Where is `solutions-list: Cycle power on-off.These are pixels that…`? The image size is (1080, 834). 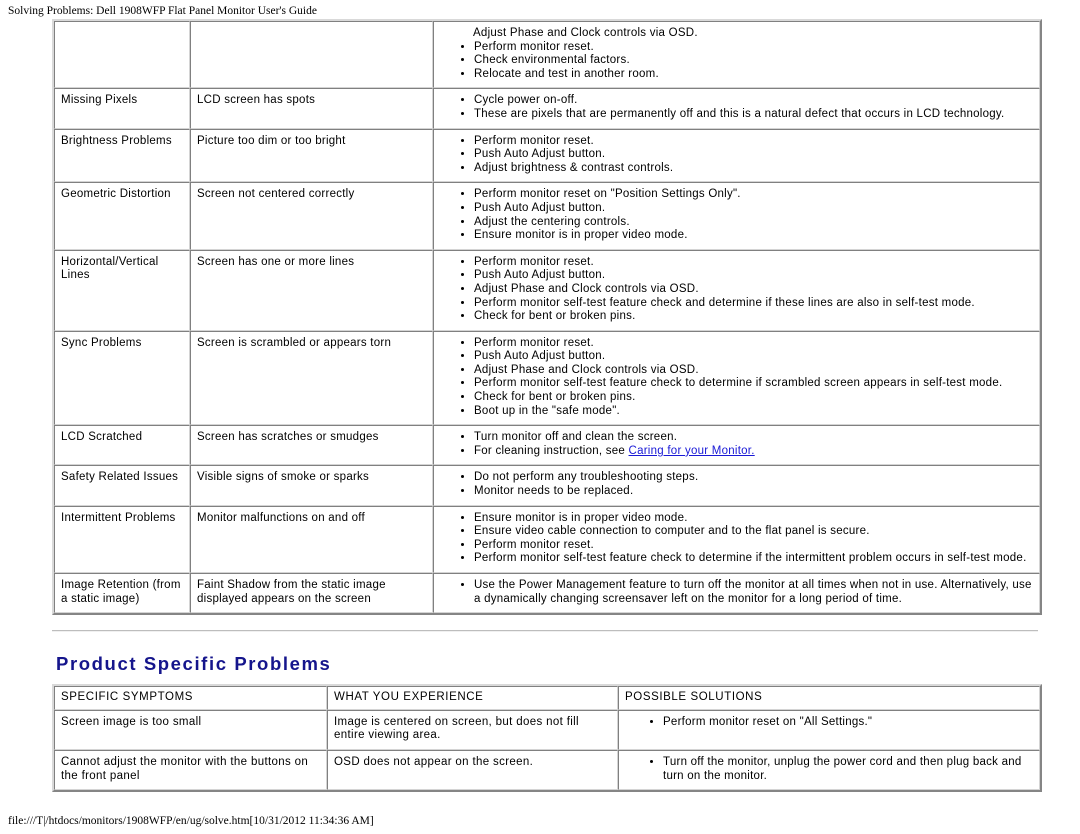
solutions-list: Cycle power on-off.These are pixels that… is located at coordinates (736, 107).